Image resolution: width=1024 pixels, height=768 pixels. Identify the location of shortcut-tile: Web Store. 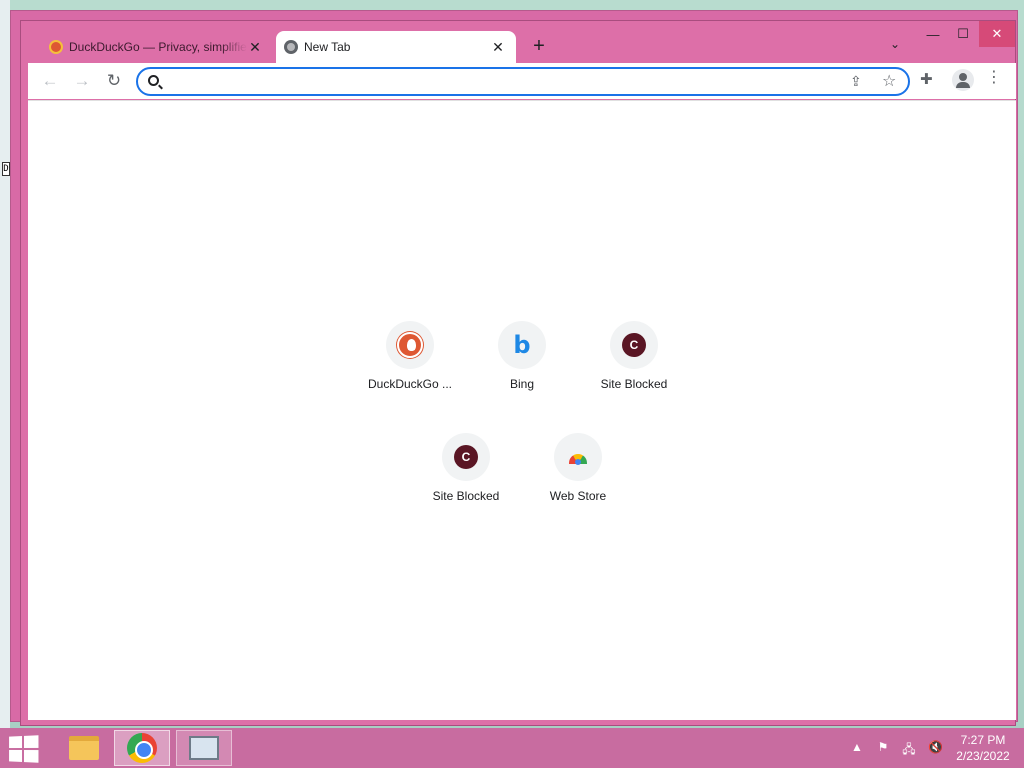
(578, 473).